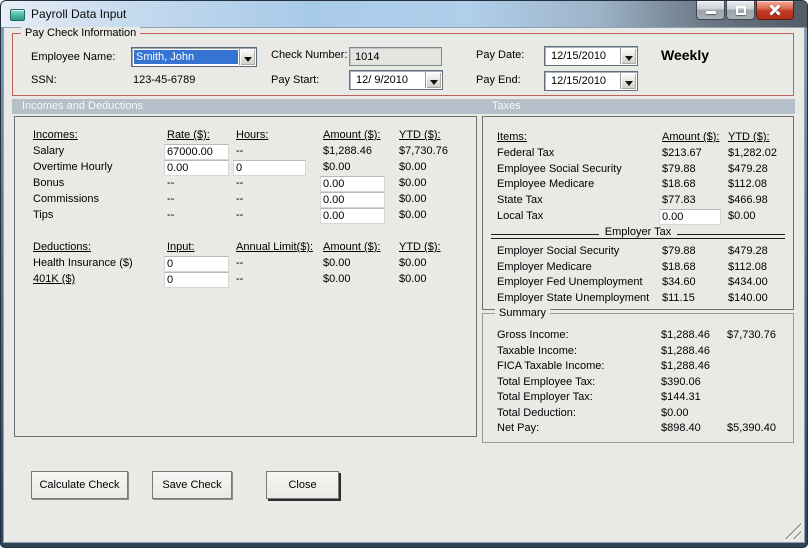 The image size is (808, 548). I want to click on summary-row-net-pay: Net Pay: $898.40 $5,390.40, so click(638, 429).